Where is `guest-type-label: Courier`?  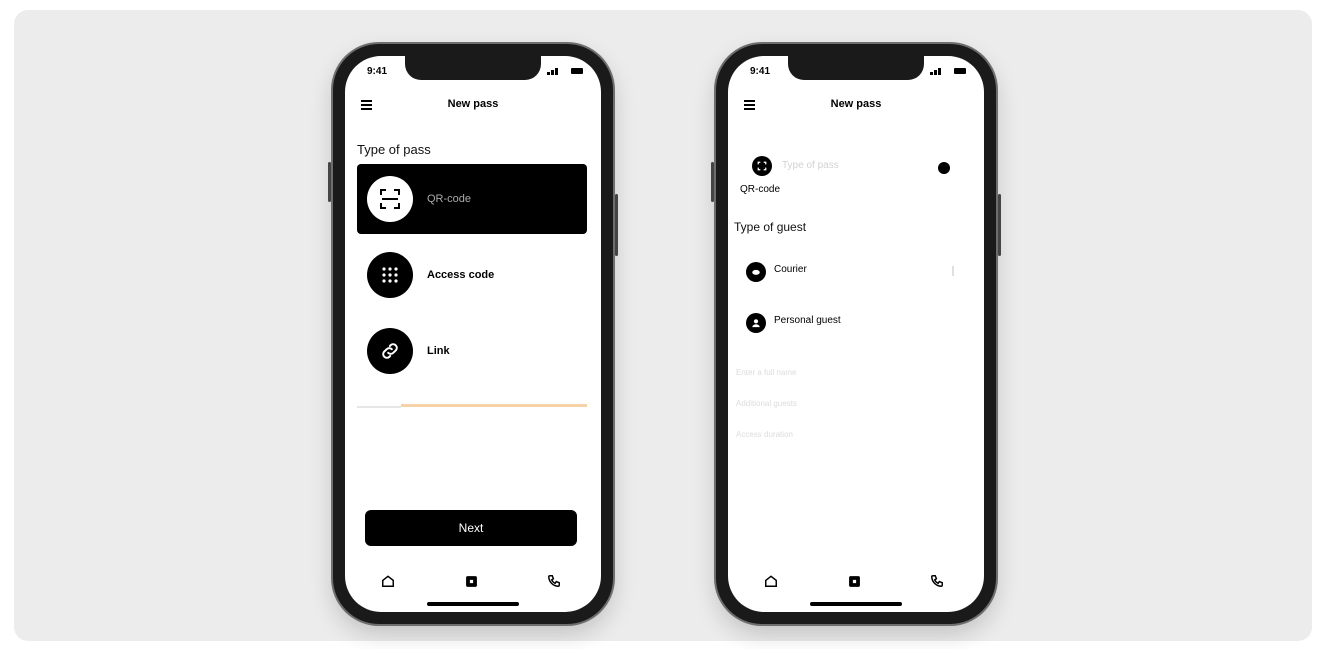 guest-type-label: Courier is located at coordinates (790, 269).